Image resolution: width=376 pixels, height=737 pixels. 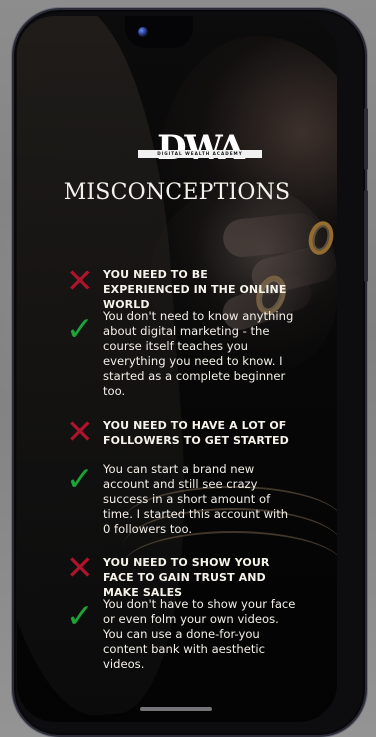 I want to click on camera-notch, so click(x=159, y=32).